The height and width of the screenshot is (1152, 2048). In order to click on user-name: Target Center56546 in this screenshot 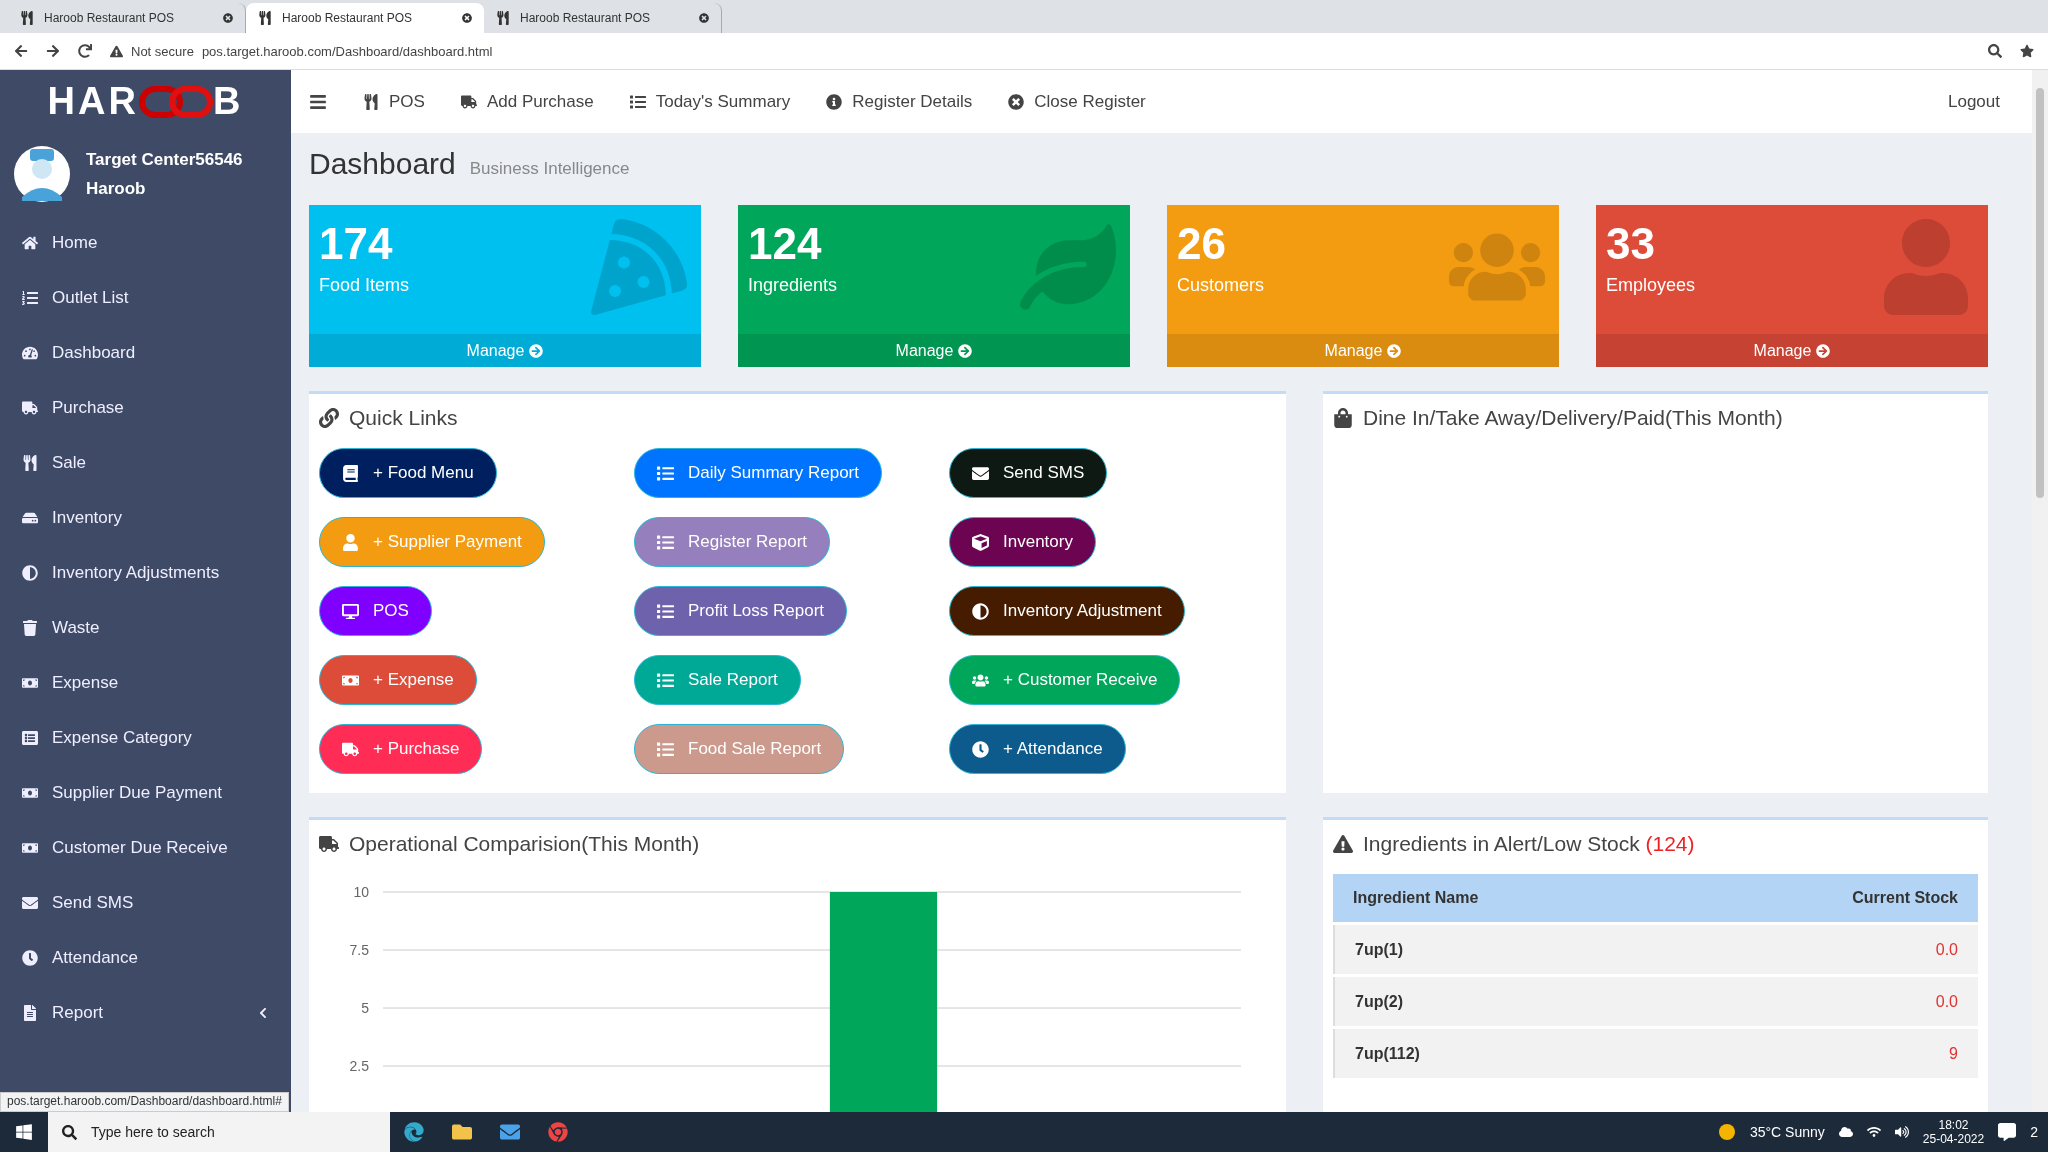, I will do `click(164, 160)`.